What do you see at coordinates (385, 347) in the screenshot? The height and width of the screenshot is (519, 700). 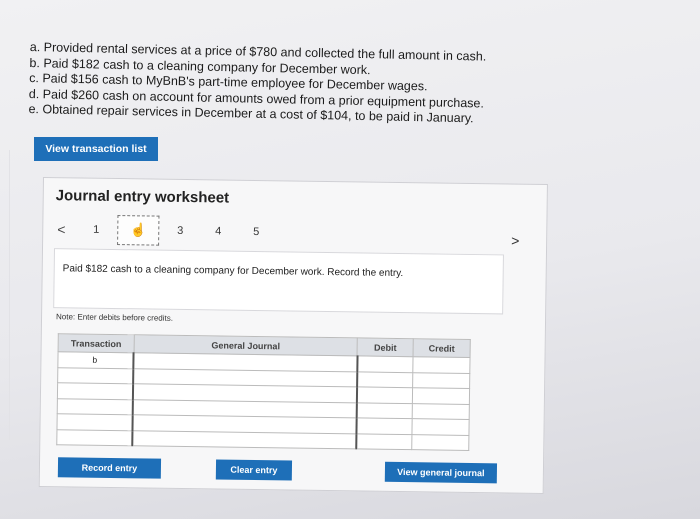 I see `header-debit: Debit` at bounding box center [385, 347].